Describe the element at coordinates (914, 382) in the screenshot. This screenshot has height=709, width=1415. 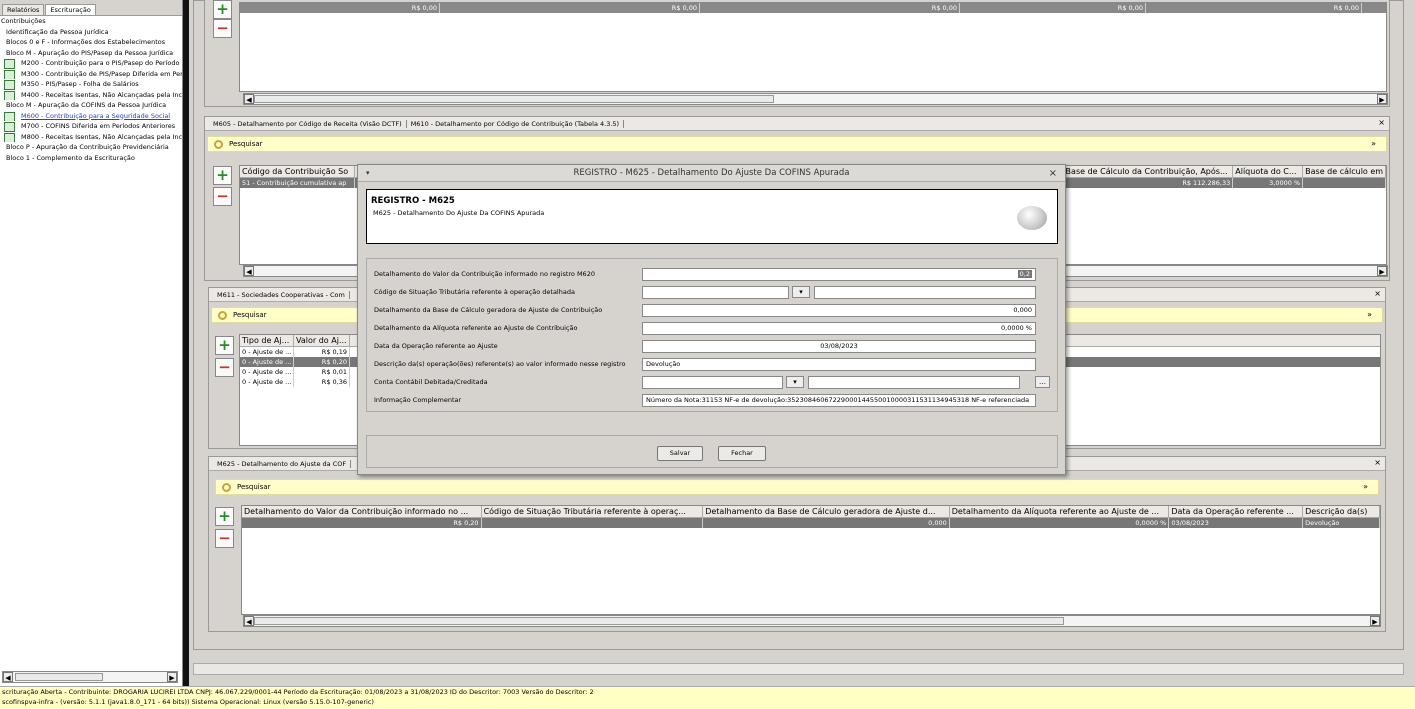
I see `conta-description-field` at that location.